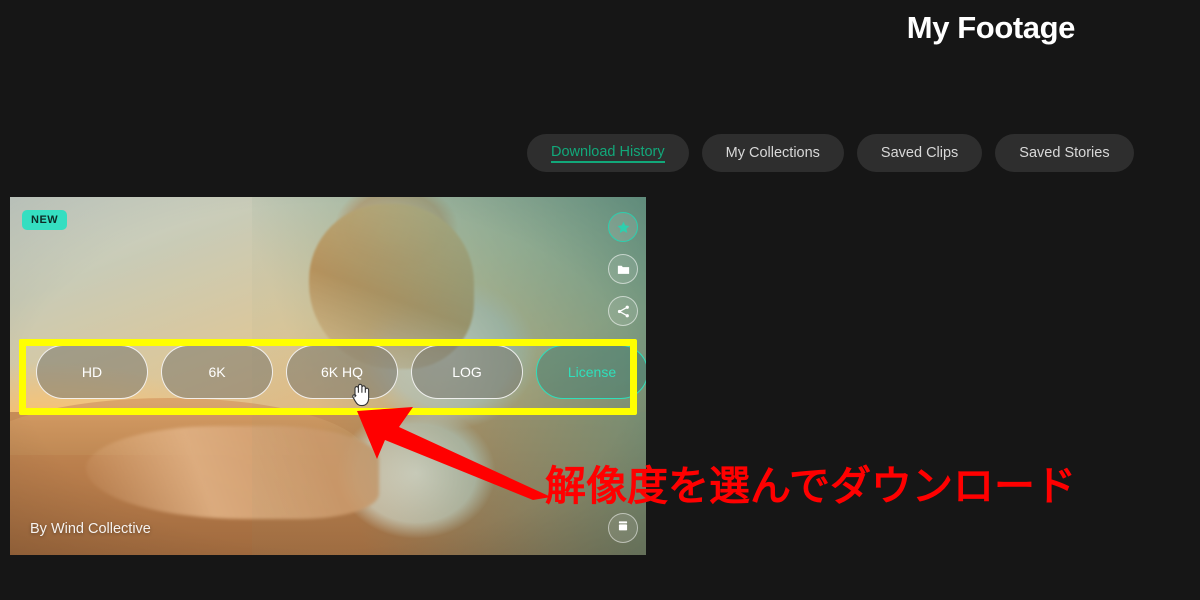 Image resolution: width=1200 pixels, height=600 pixels. I want to click on card-action-rail, so click(623, 269).